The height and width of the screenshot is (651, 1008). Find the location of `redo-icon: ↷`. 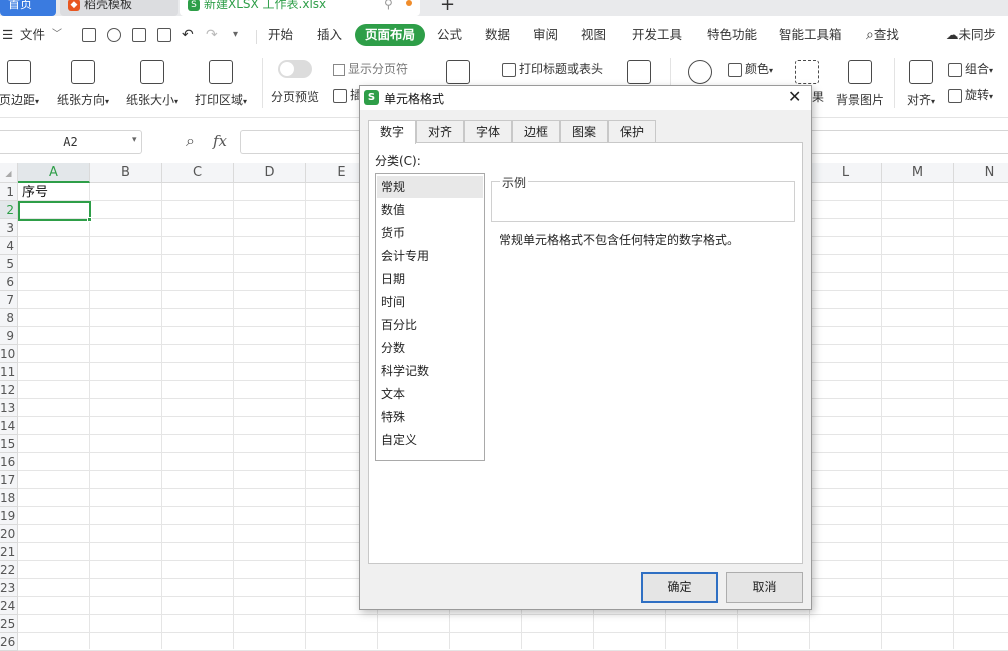

redo-icon: ↷ is located at coordinates (212, 35).